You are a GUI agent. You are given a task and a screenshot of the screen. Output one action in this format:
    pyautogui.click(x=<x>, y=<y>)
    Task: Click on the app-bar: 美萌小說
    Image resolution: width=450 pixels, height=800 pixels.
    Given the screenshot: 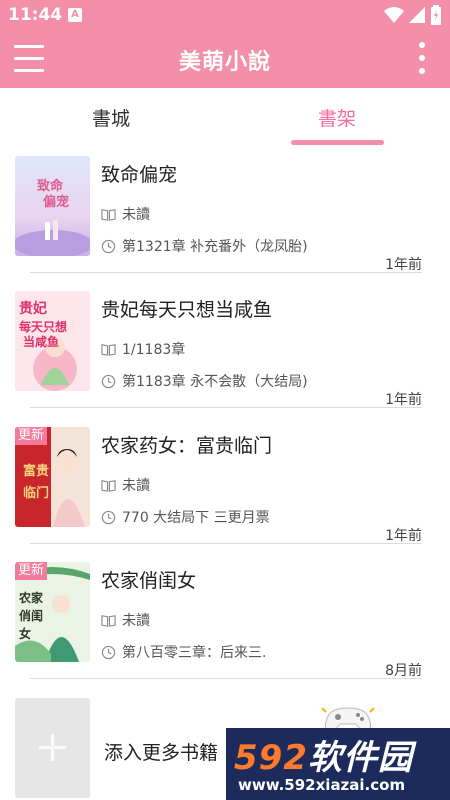 What is the action you would take?
    pyautogui.click(x=225, y=59)
    